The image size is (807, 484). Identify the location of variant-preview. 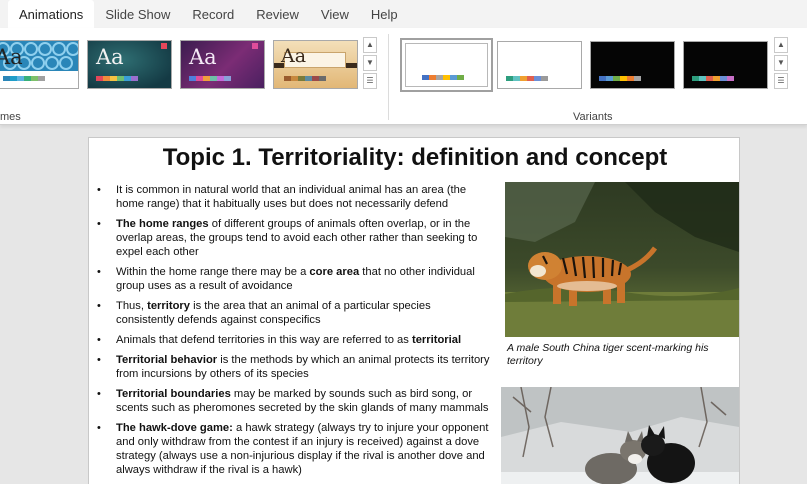
(446, 65).